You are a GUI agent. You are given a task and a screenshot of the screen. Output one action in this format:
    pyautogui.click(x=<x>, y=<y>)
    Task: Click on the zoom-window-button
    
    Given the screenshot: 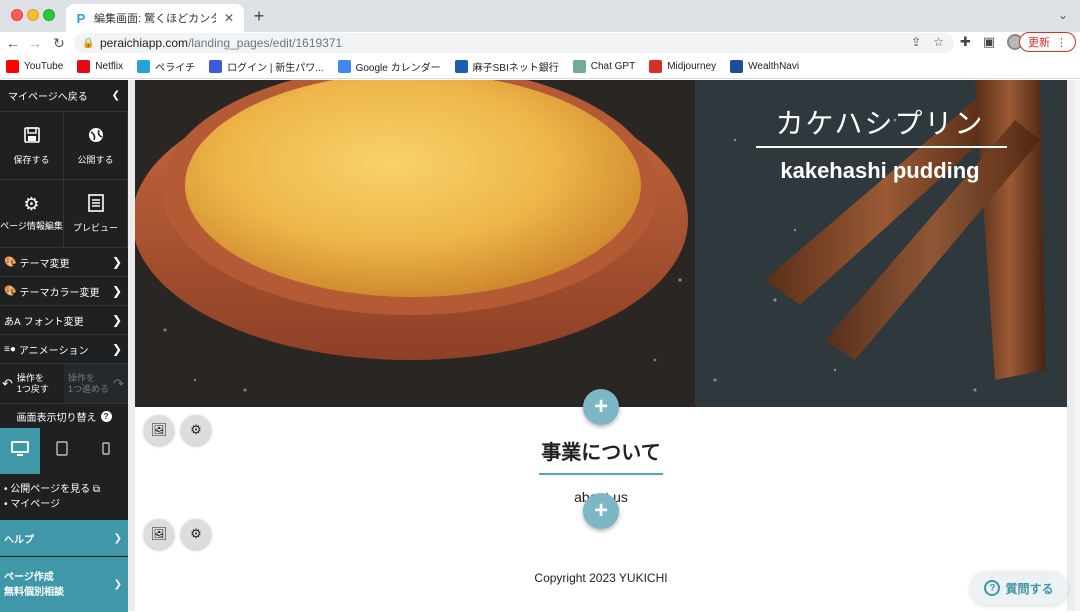 What is the action you would take?
    pyautogui.click(x=49, y=15)
    